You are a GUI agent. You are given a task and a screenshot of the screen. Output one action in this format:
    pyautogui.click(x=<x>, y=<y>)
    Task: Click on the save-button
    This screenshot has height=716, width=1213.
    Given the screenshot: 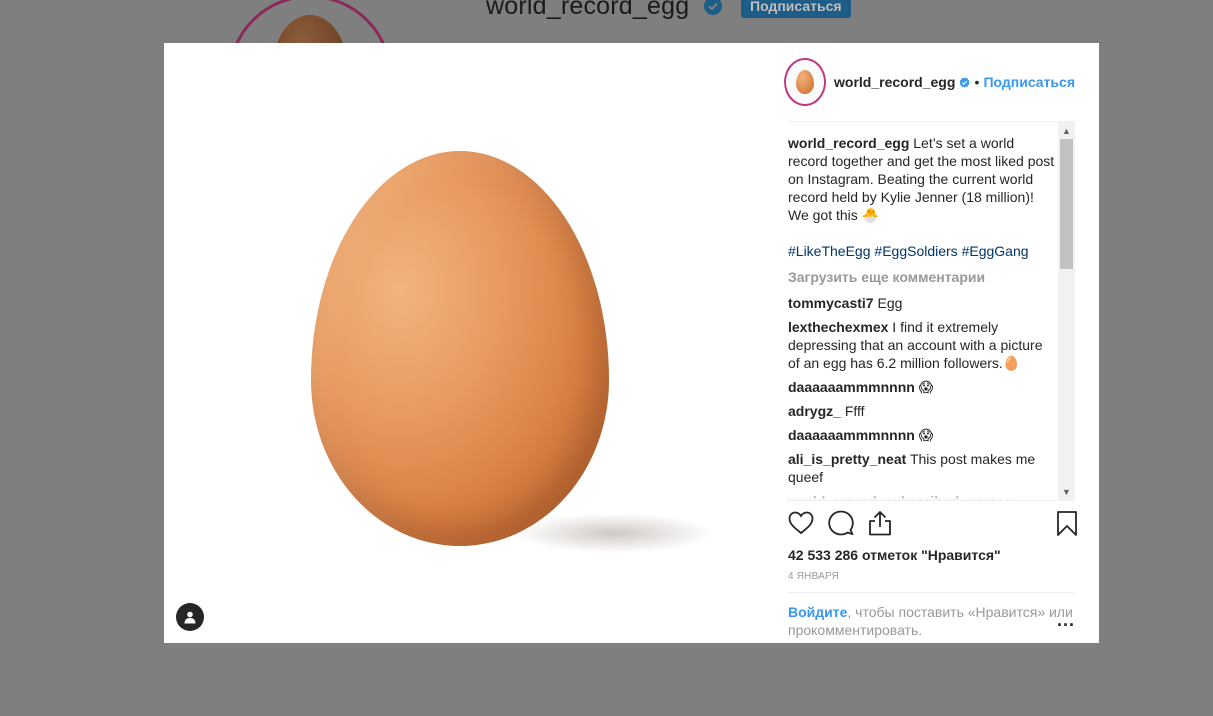 What is the action you would take?
    pyautogui.click(x=1067, y=526)
    